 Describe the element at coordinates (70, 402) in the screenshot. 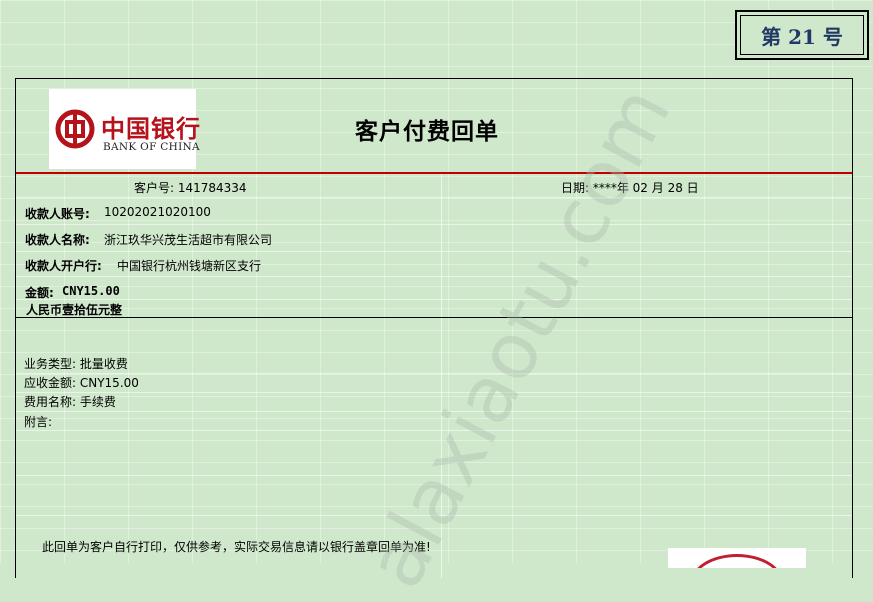

I see `fee-name: 费用名称: 手续费` at that location.